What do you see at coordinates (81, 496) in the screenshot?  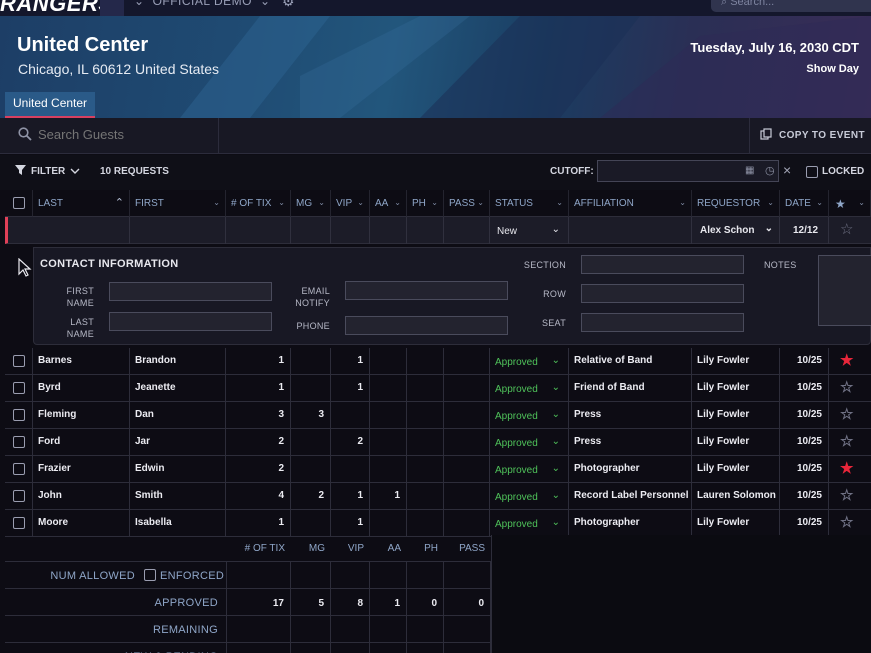 I see `cell-last: John` at bounding box center [81, 496].